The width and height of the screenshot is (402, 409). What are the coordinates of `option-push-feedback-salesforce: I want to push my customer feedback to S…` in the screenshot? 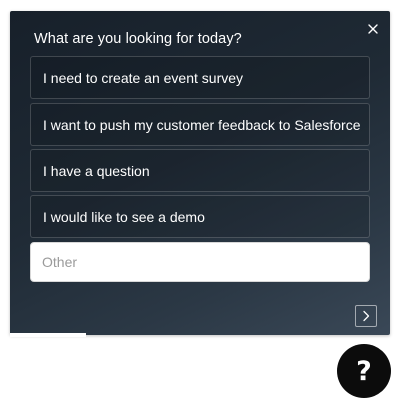 It's located at (200, 124).